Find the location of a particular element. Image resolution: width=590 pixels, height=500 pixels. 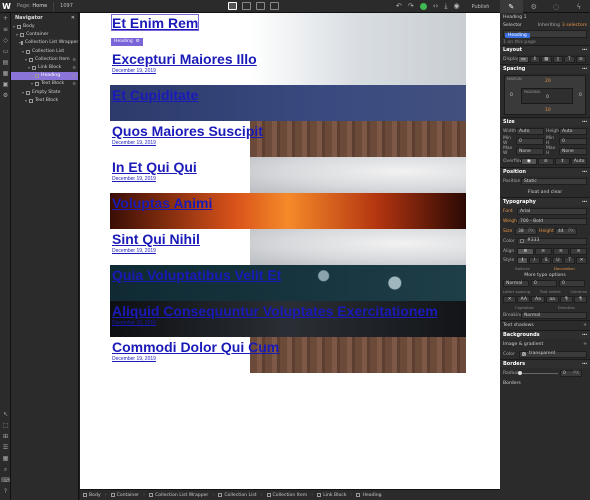

drop-icon: ◌ is located at coordinates (556, 6).